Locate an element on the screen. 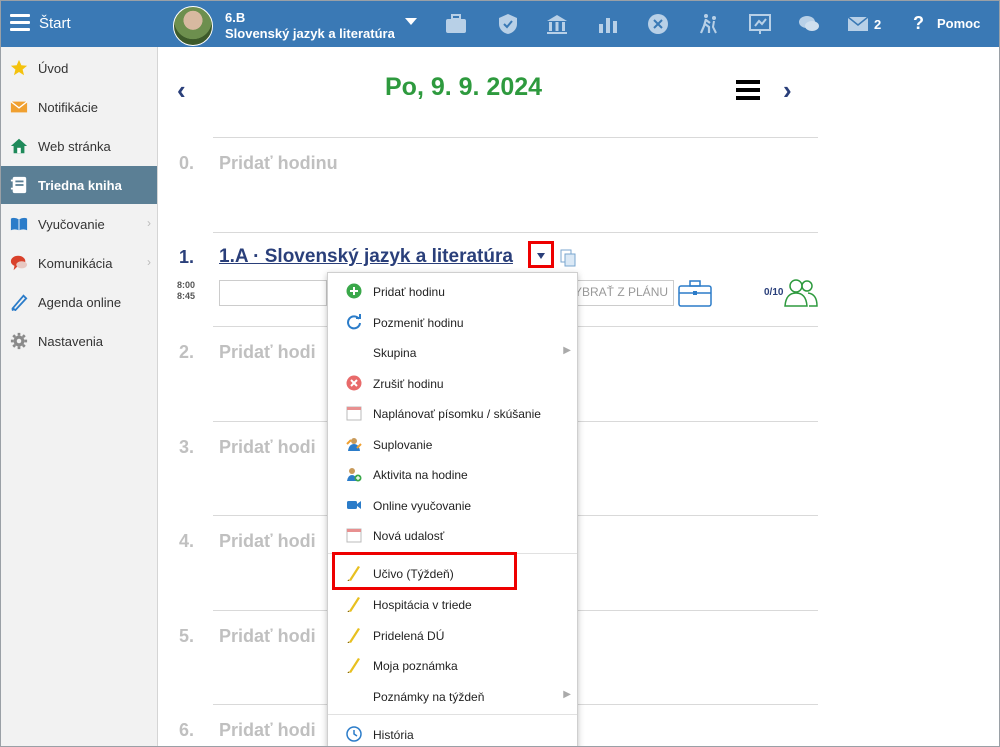 This screenshot has height=747, width=1000. submenu-arrow-icon: ▶ is located at coordinates (567, 694).